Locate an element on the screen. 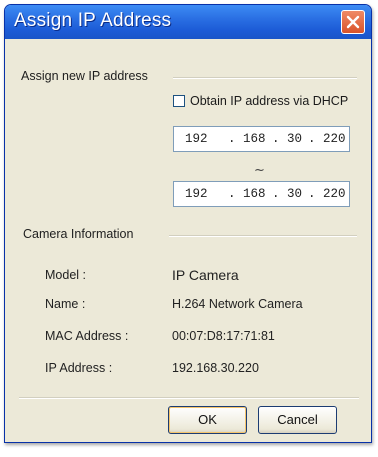 This screenshot has height=457, width=378. dhcp-checkbox-label: Obtain IP address via DHCP is located at coordinates (269, 101).